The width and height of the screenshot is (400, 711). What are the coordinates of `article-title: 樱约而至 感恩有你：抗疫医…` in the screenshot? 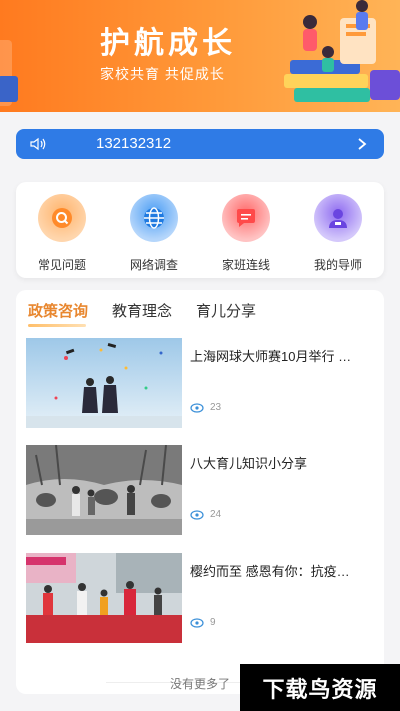 It's located at (275, 571).